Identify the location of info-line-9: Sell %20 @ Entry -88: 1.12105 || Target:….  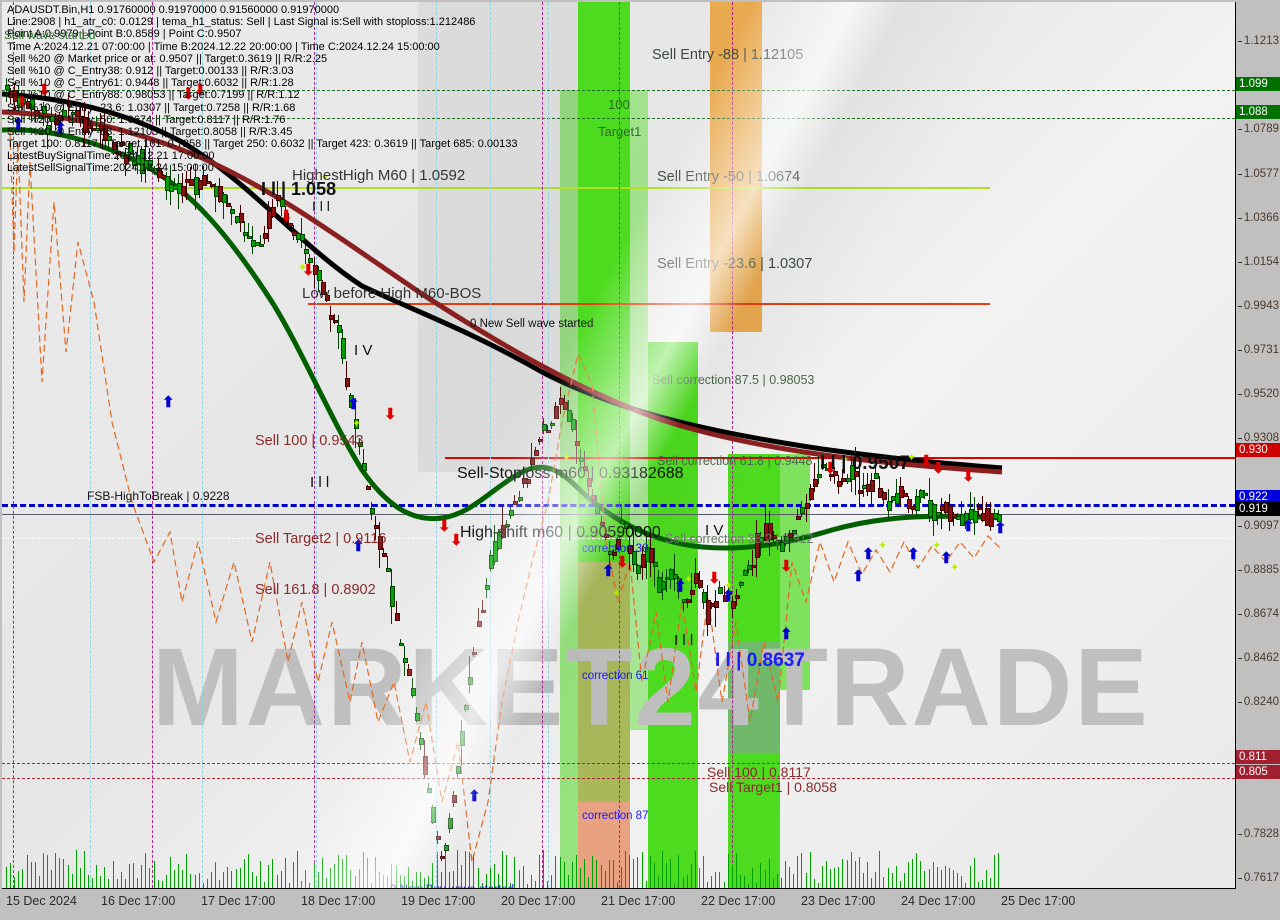
(150, 131).